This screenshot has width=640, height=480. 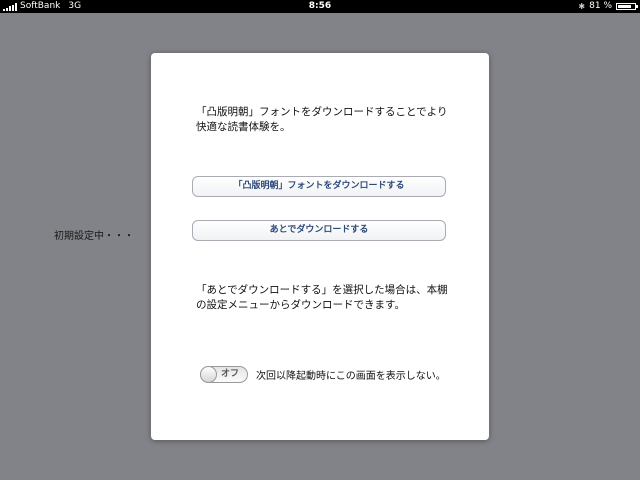 What do you see at coordinates (331, 120) in the screenshot?
I see `dialog-message: 「凸版明朝」フォントをダウンロードすることでより 快適な読書体験を。` at bounding box center [331, 120].